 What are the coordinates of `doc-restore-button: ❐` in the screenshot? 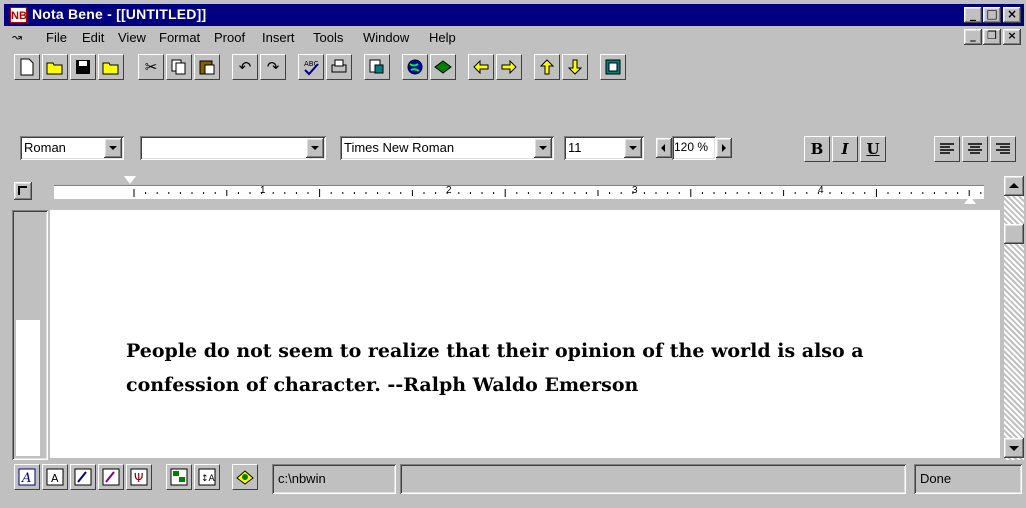 It's located at (992, 37).